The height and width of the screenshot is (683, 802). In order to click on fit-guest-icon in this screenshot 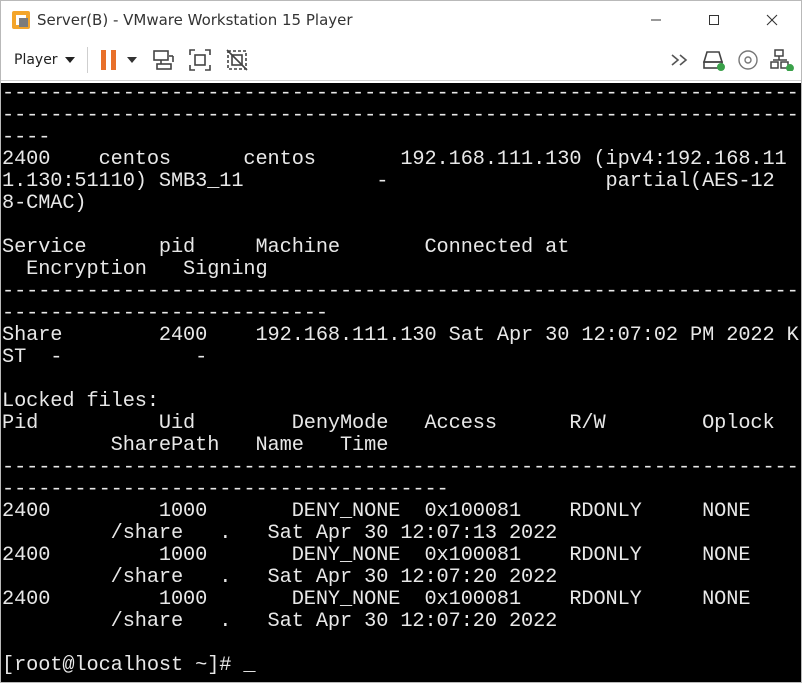, I will do `click(199, 59)`.